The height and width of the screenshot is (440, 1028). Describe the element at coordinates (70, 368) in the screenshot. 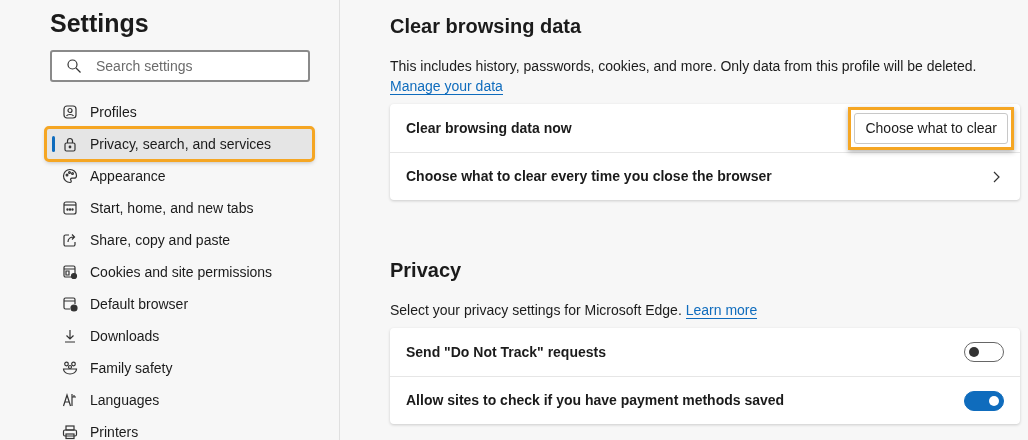

I see `family-icon` at that location.